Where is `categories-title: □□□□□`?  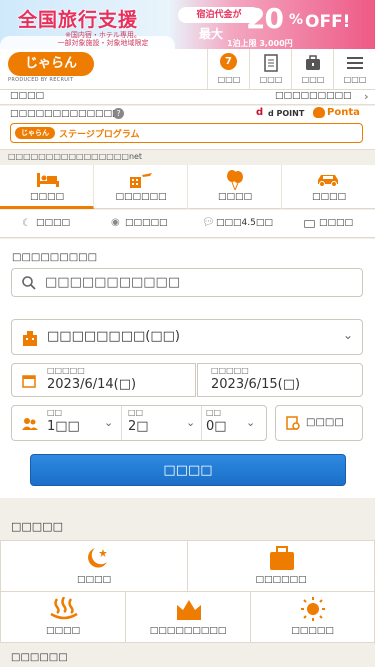
categories-title: □□□□□ is located at coordinates (187, 527).